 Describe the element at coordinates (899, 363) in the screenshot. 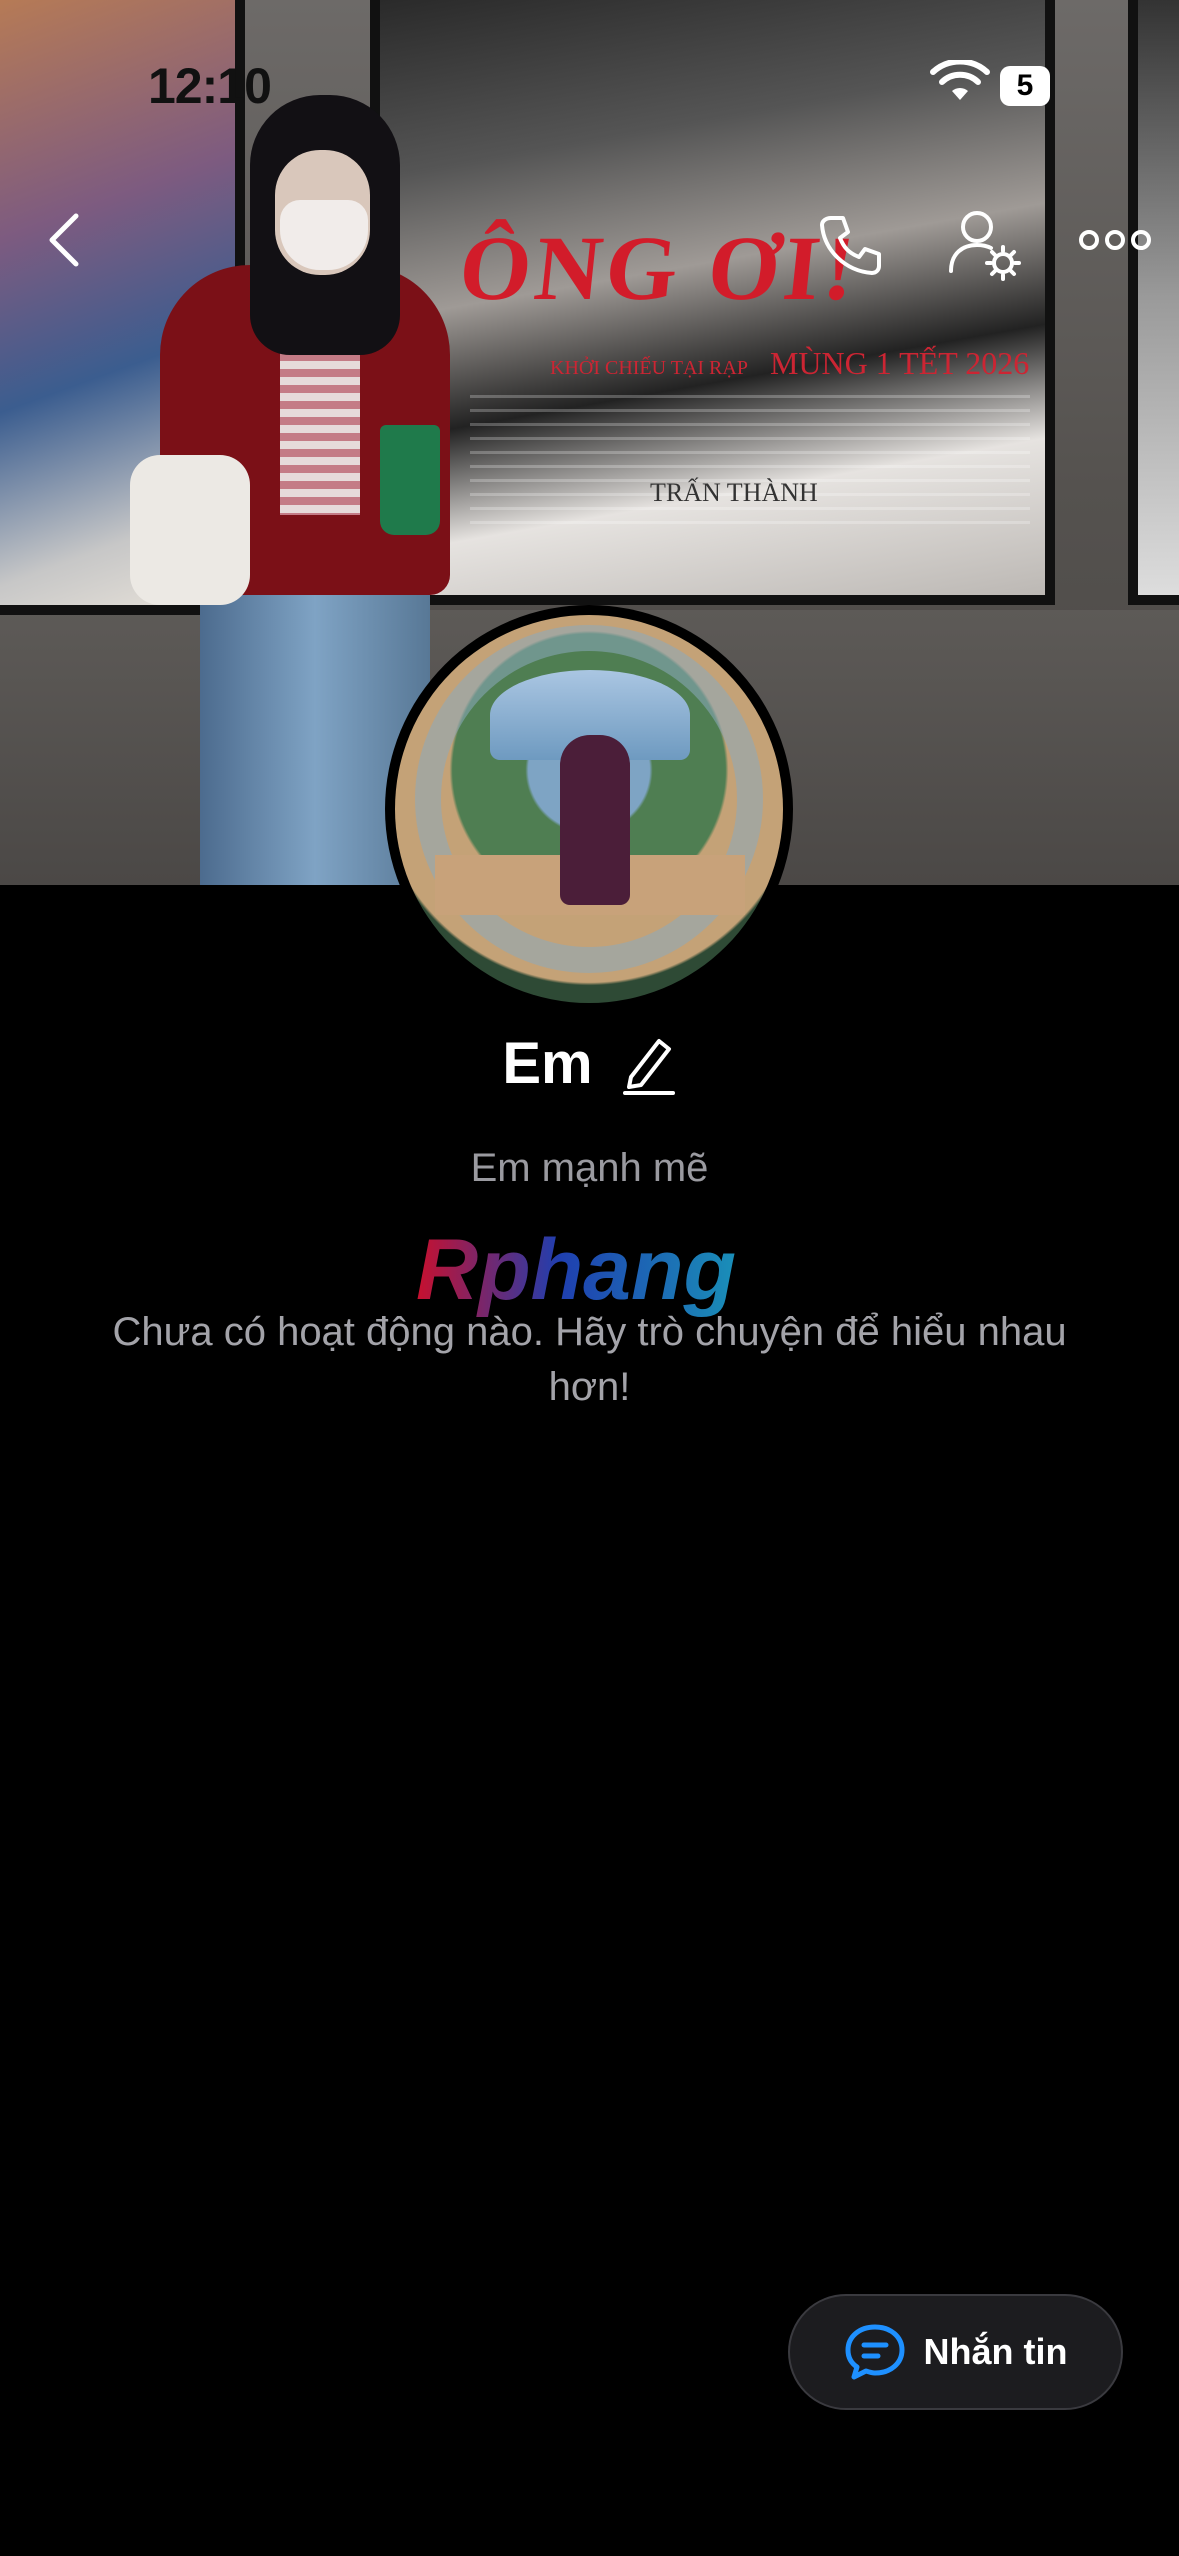

I see `poster-date: MÙNG 1 TẾT 2026` at that location.